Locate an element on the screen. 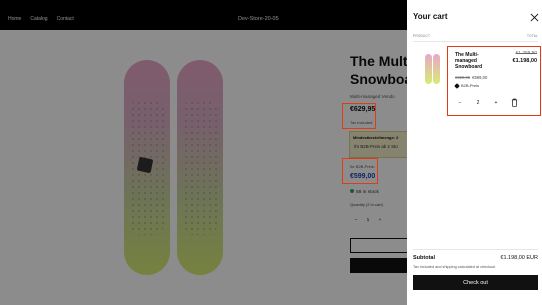 Image resolution: width=542 pixels, height=305 pixels. subtotal-value: €1.198,00 EUR is located at coordinates (519, 258).